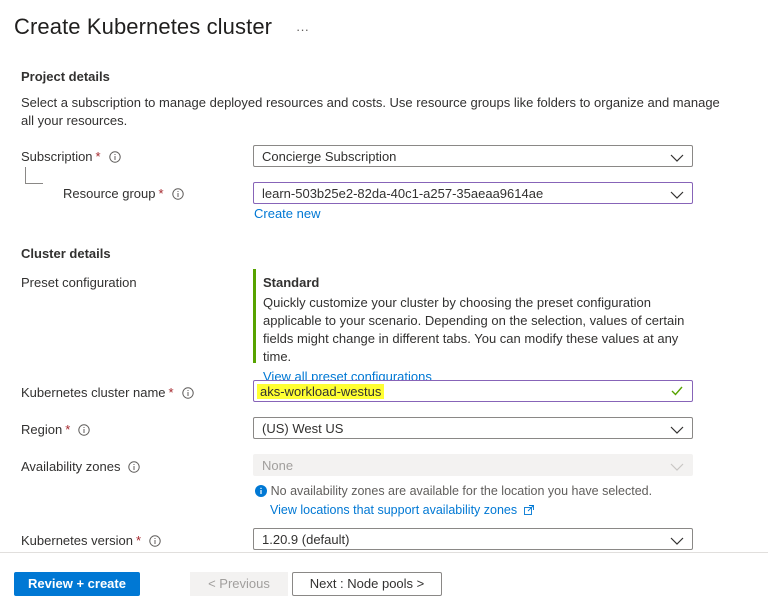 This screenshot has height=605, width=768. Describe the element at coordinates (321, 391) in the screenshot. I see `cluster-name-value: aks-workload-westus` at that location.